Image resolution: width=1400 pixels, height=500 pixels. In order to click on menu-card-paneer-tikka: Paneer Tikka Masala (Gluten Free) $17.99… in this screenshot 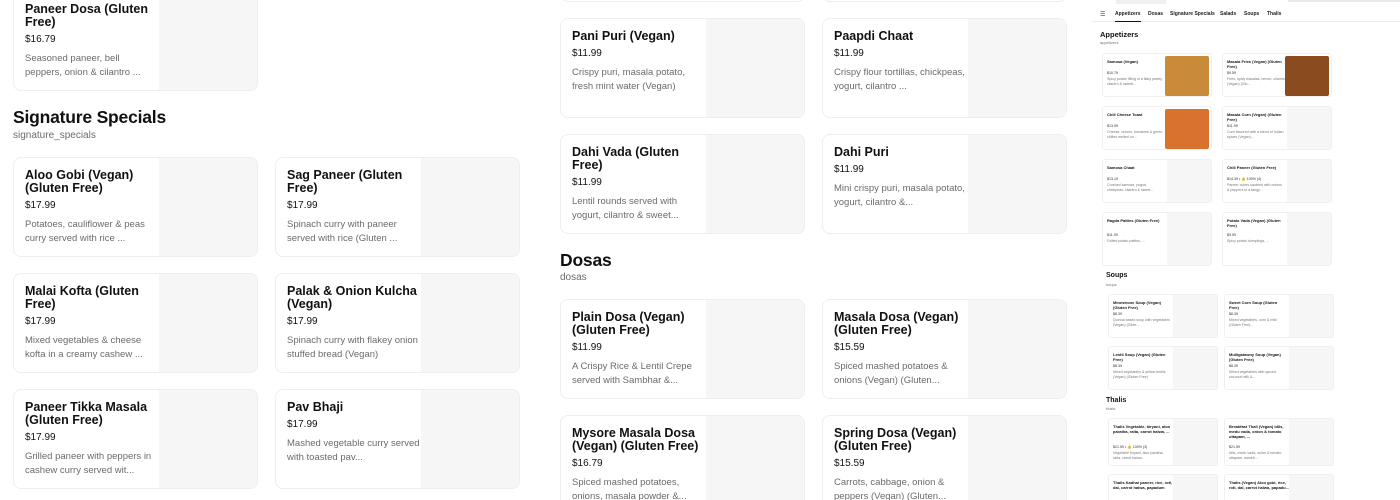, I will do `click(135, 439)`.